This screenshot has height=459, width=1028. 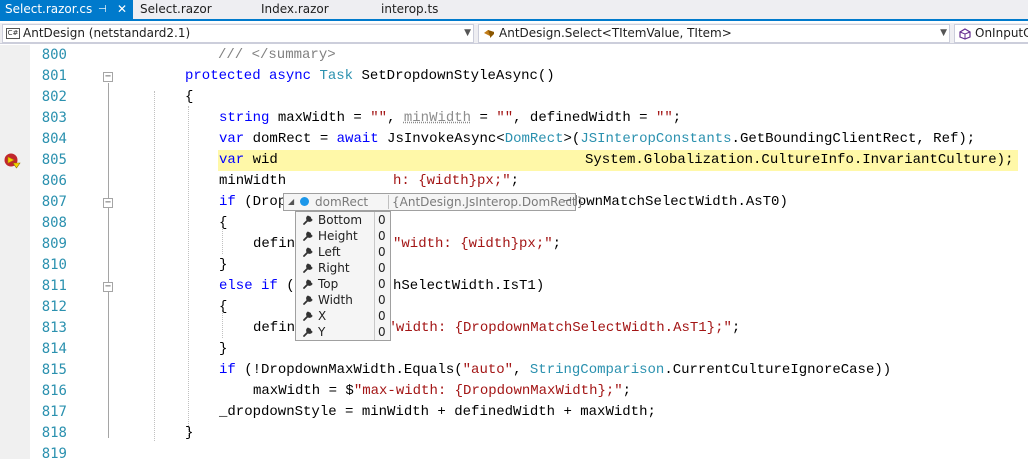 I want to click on code-text: var wid, so click(x=248, y=160).